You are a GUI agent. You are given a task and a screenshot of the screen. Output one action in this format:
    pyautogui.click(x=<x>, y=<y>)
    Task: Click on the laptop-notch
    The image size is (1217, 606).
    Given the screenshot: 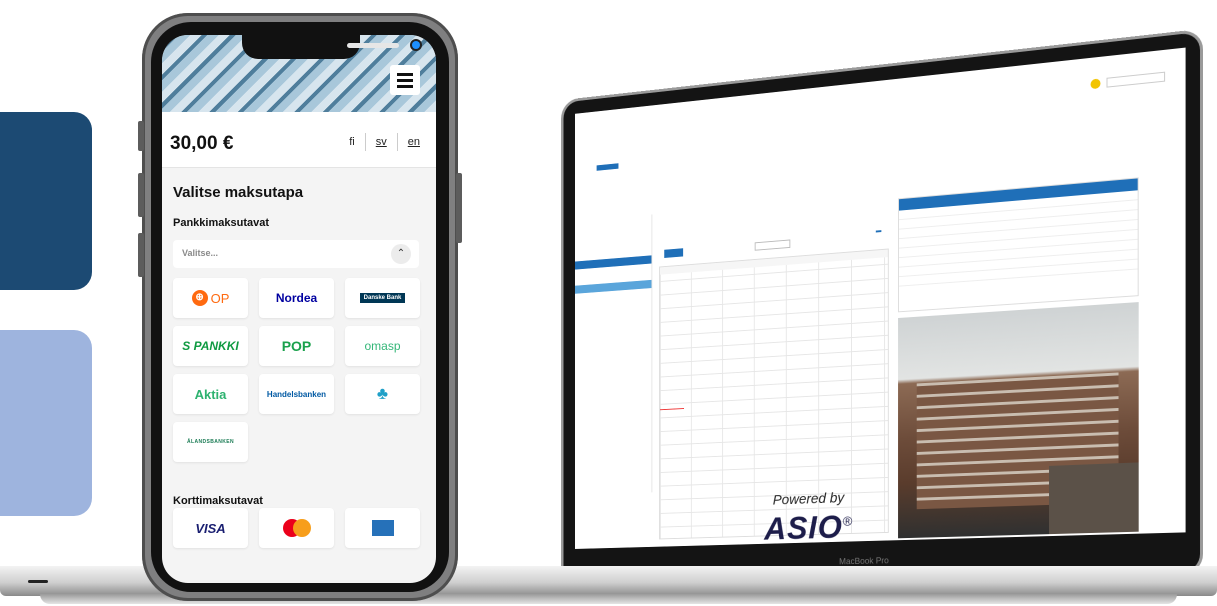 What is the action you would take?
    pyautogui.click(x=38, y=581)
    